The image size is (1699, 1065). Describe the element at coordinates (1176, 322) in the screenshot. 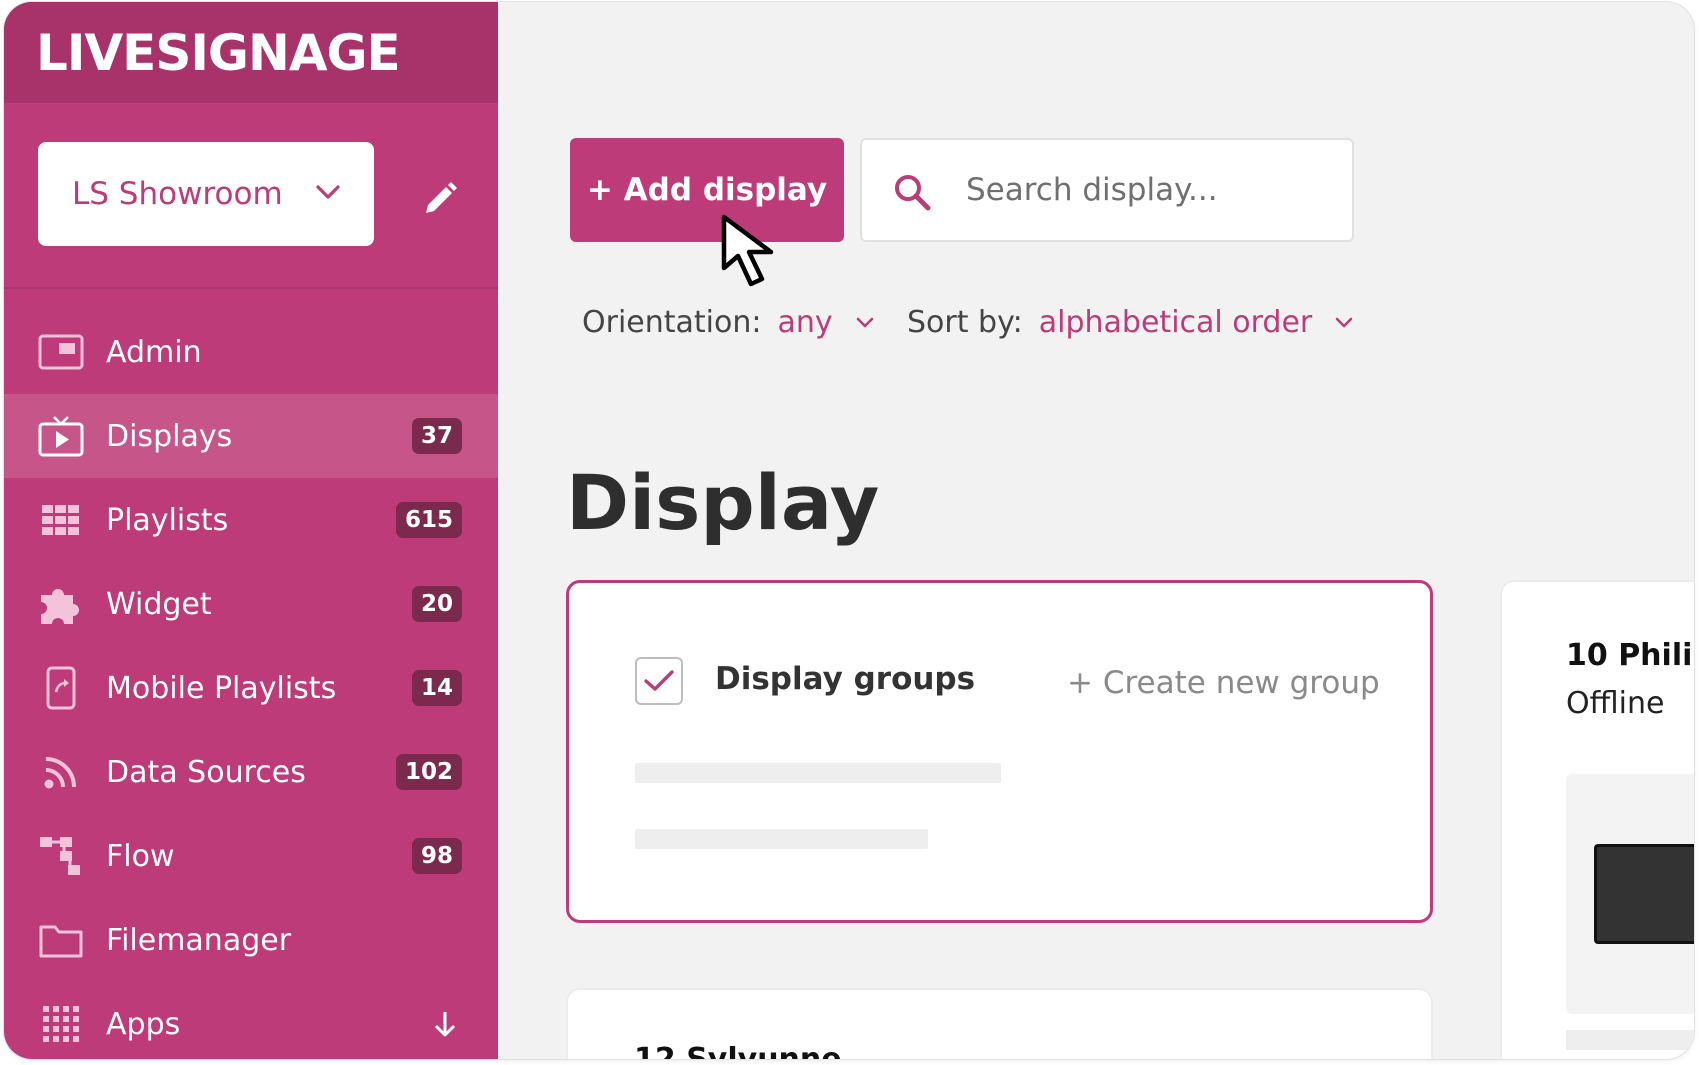

I see `sort-value: alphabetical order` at that location.